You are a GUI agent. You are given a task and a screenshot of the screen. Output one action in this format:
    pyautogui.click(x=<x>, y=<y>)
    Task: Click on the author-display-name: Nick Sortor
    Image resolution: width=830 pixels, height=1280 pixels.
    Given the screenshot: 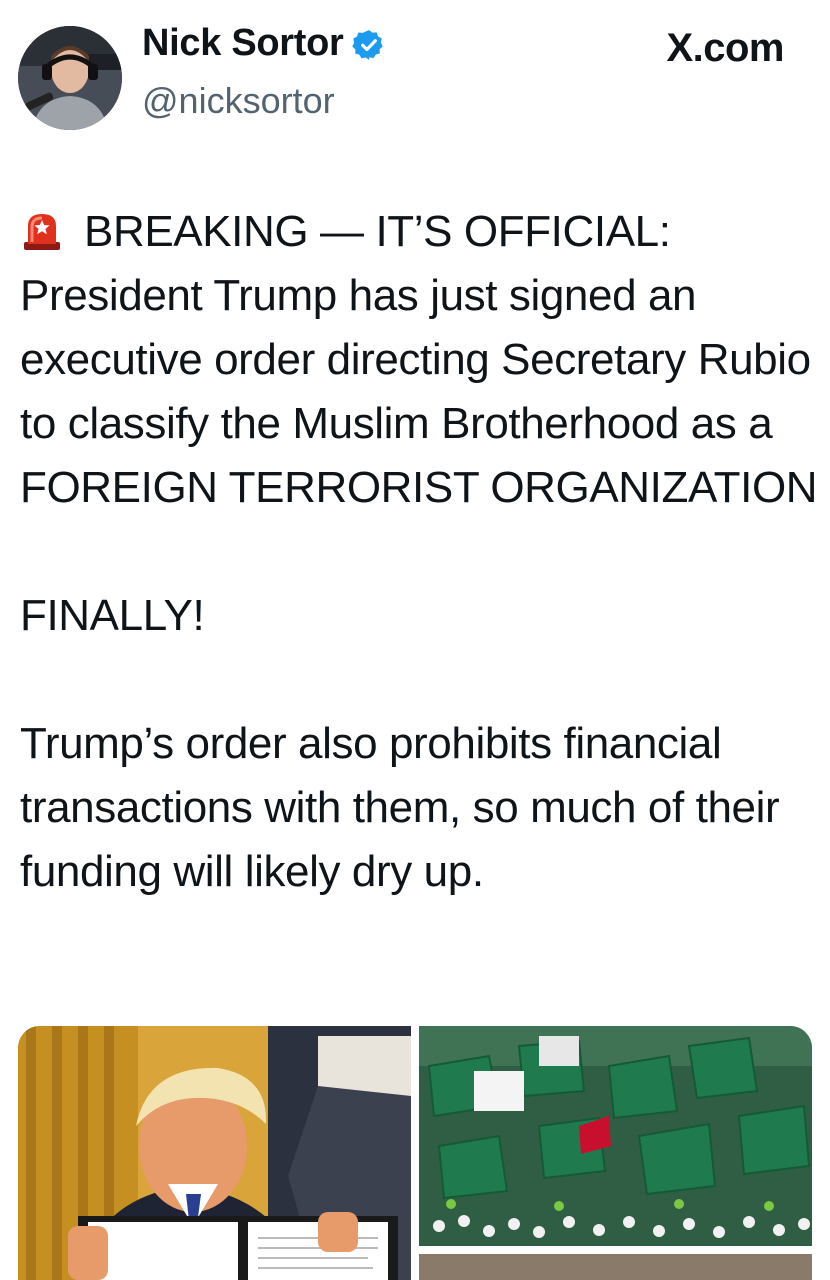 What is the action you would take?
    pyautogui.click(x=243, y=43)
    